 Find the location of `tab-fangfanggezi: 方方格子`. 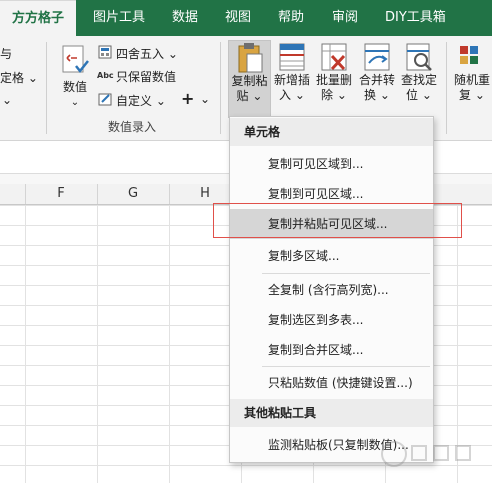

tab-fangfanggezi: 方方格子 is located at coordinates (38, 18).